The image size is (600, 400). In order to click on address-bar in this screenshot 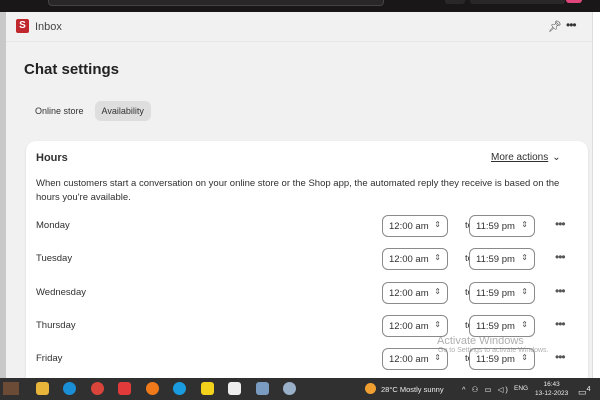, I will do `click(216, 3)`.